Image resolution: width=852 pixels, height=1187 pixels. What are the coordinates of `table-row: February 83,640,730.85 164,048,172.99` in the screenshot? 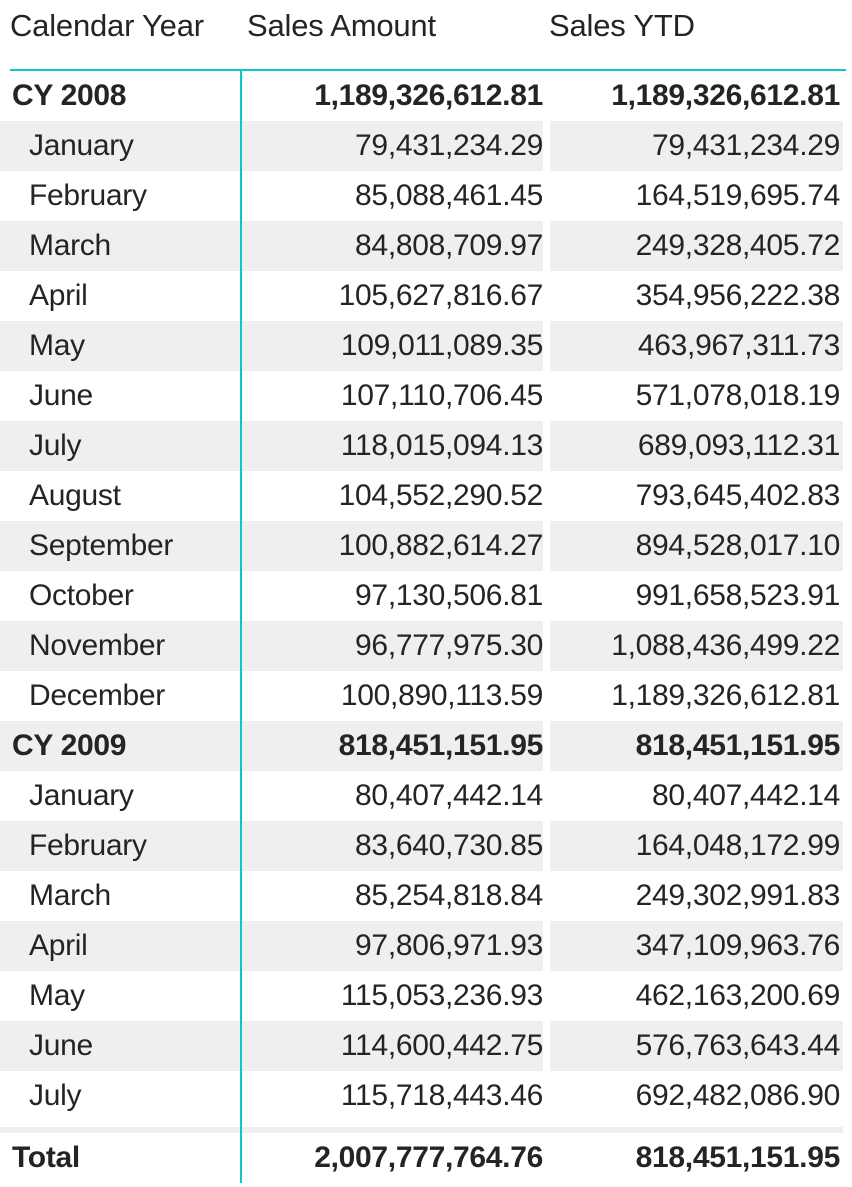 It's located at (426, 846).